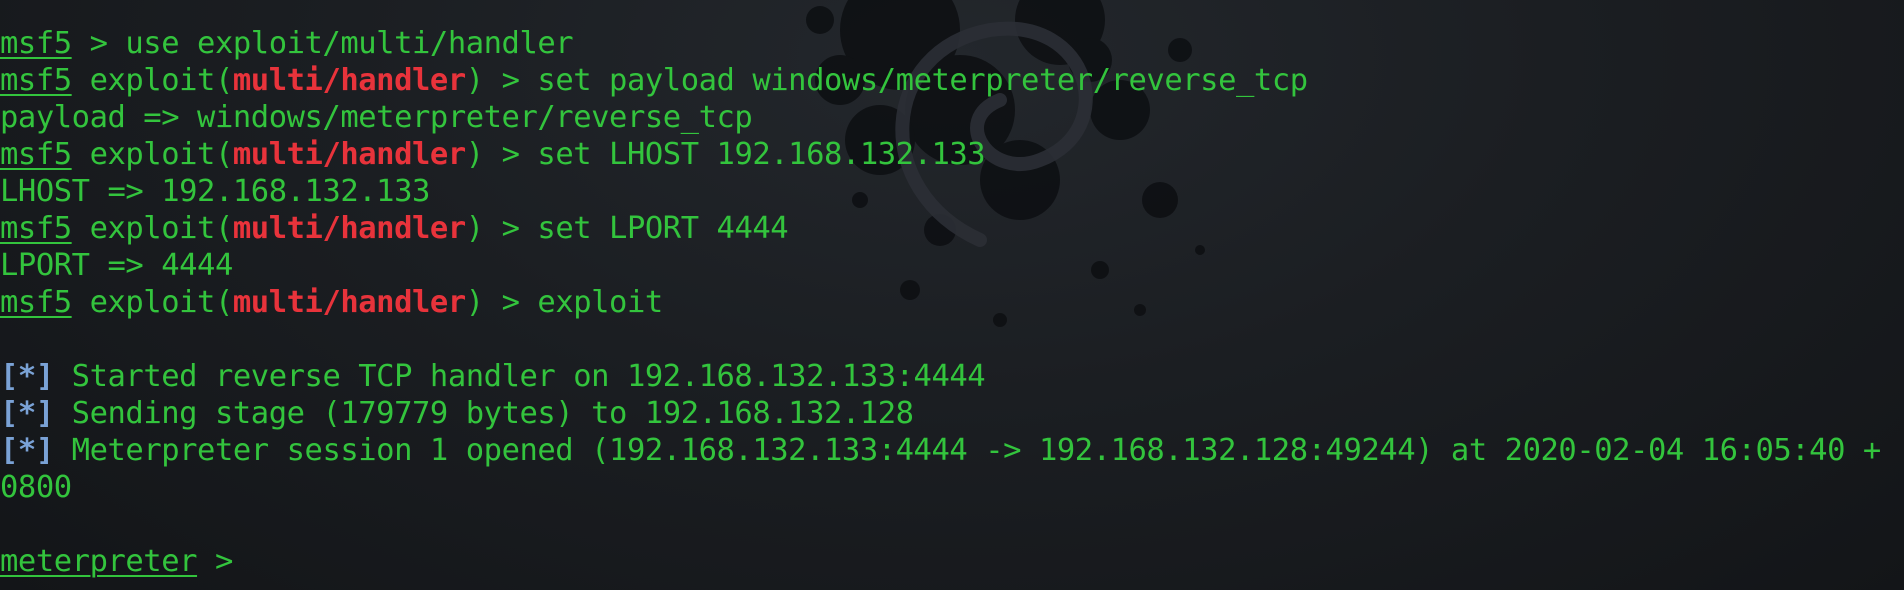 The image size is (1904, 590). What do you see at coordinates (116, 265) in the screenshot?
I see `output-line: LPORT => 4444` at bounding box center [116, 265].